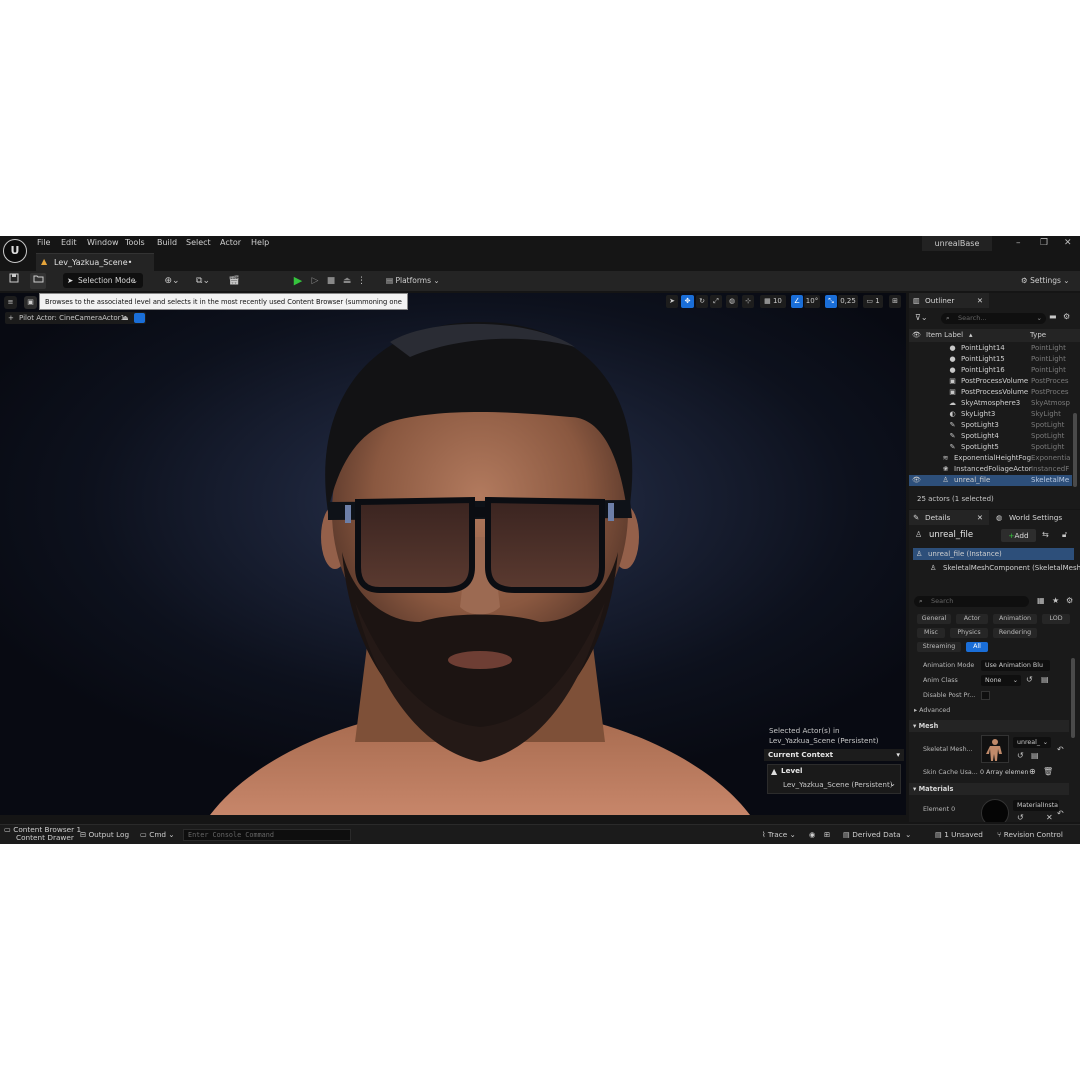 The width and height of the screenshot is (1080, 1080). I want to click on trace-dropdown: ⌇ Trace ⌄, so click(779, 835).